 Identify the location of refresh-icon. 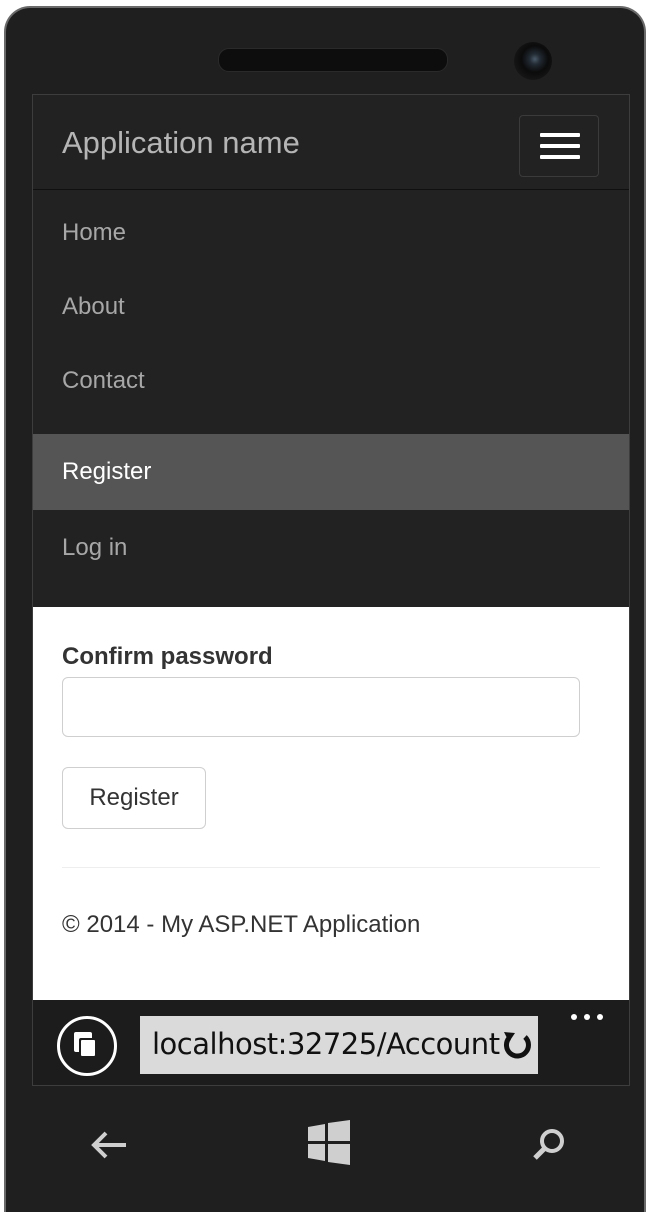
(517, 1045).